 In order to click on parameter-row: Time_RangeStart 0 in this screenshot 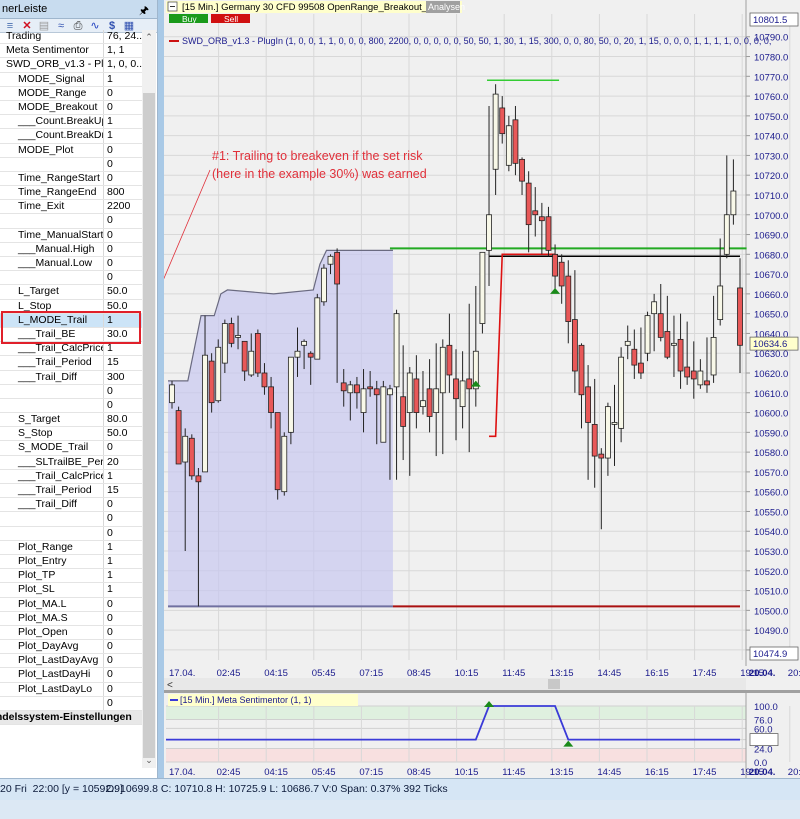, I will do `click(71, 179)`.